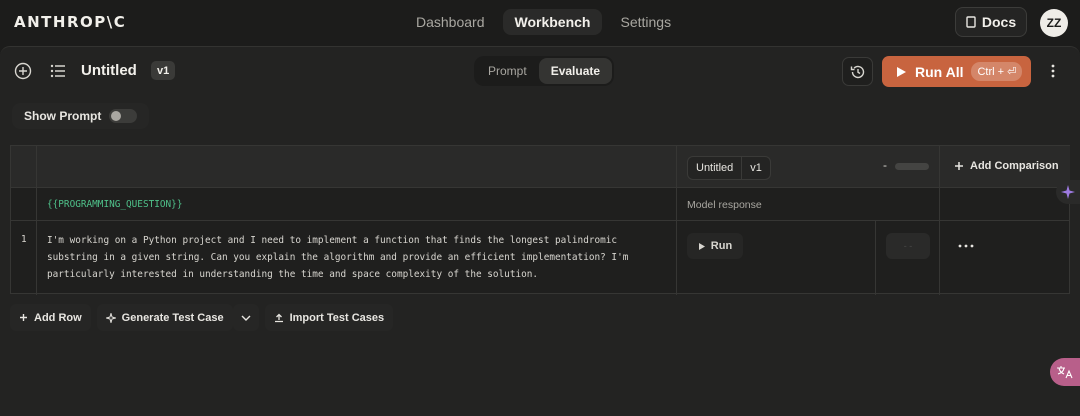 This screenshot has height=416, width=1080. Describe the element at coordinates (755, 168) in the screenshot. I see `column-version: v1` at that location.